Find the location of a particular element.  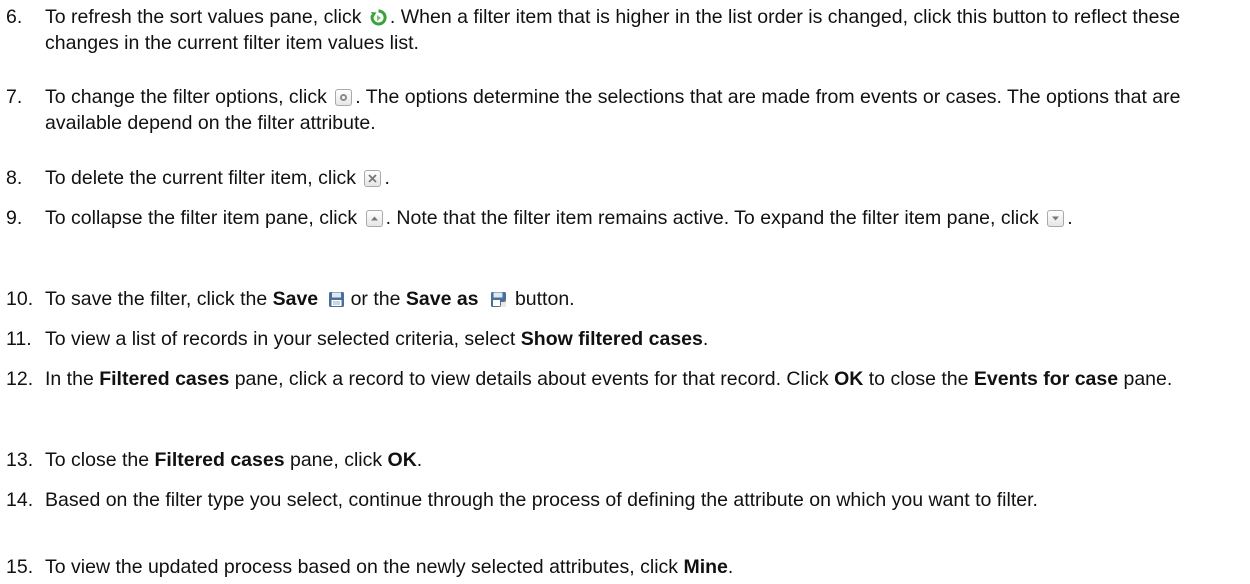

step-number: 9. is located at coordinates (14, 218).